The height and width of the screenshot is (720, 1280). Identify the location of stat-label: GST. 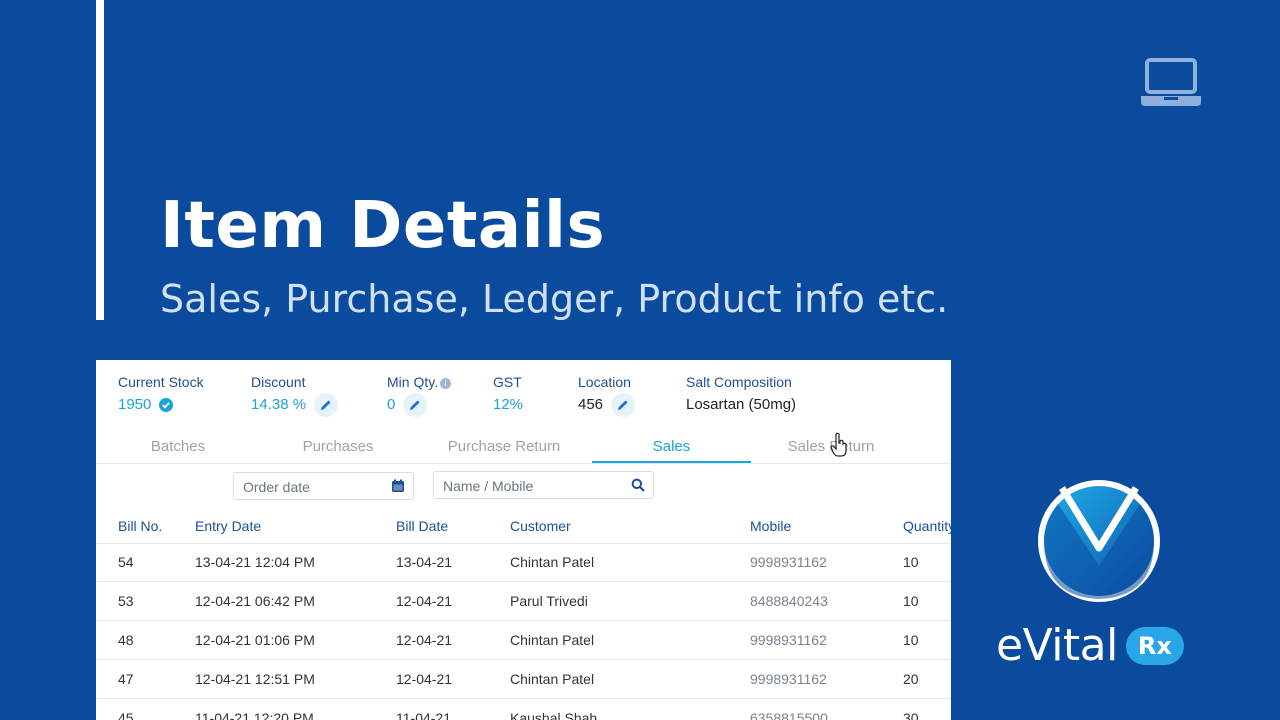
(507, 382).